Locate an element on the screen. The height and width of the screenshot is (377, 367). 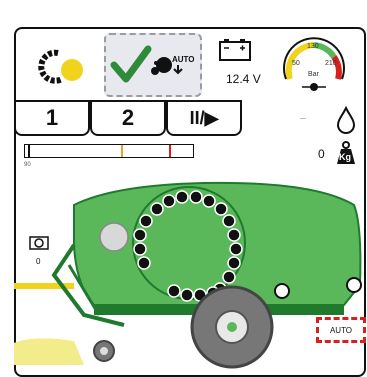
tab-play-pause-label: II/▶ is located at coordinates (204, 117).